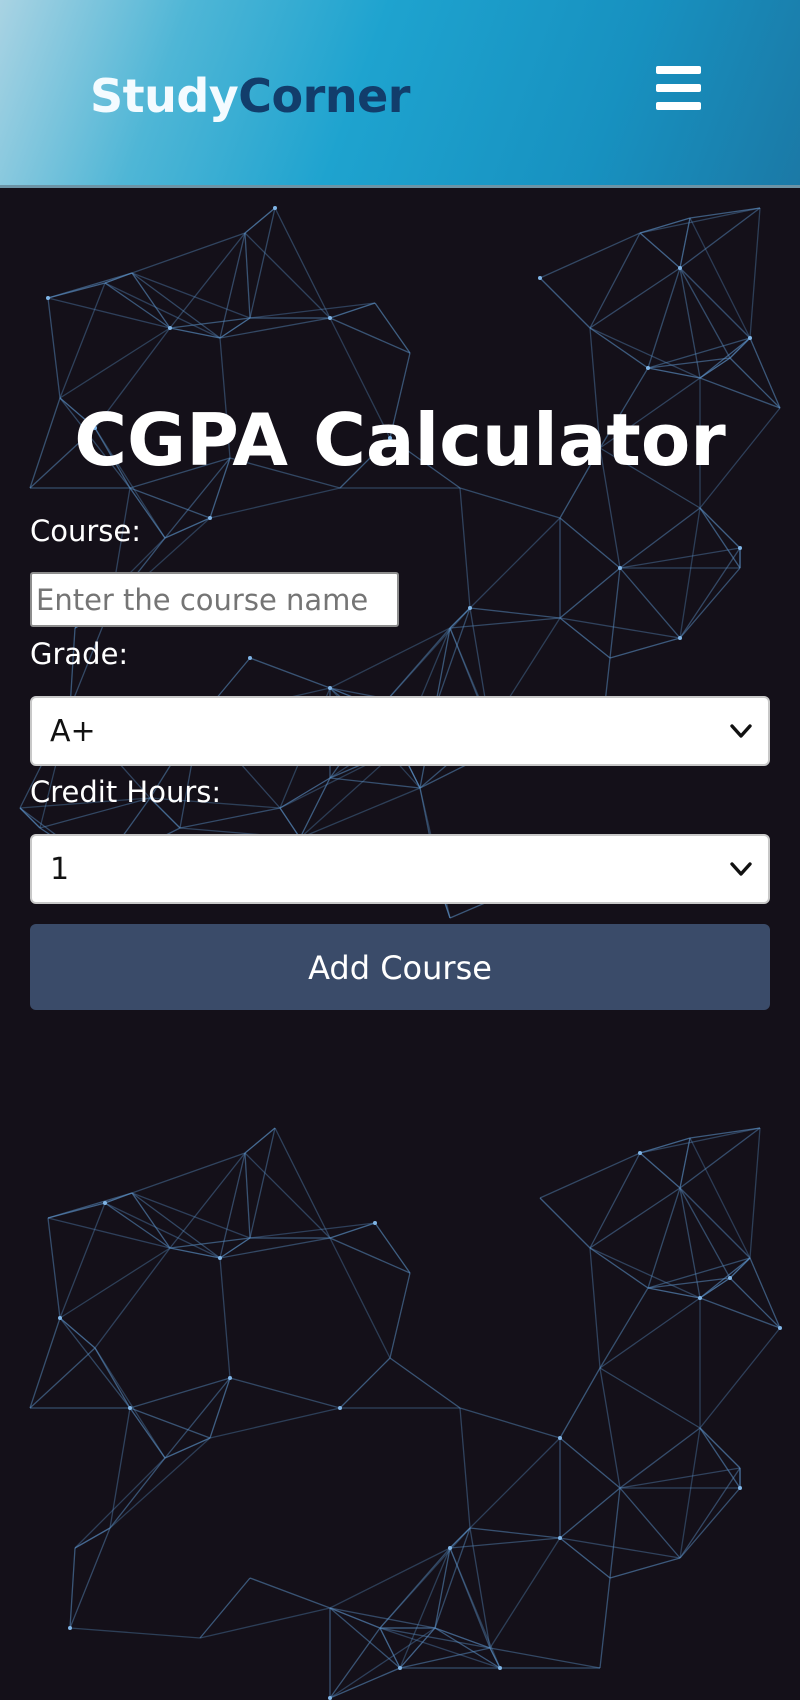 The width and height of the screenshot is (800, 1700). I want to click on brand-part-study: Study, so click(164, 96).